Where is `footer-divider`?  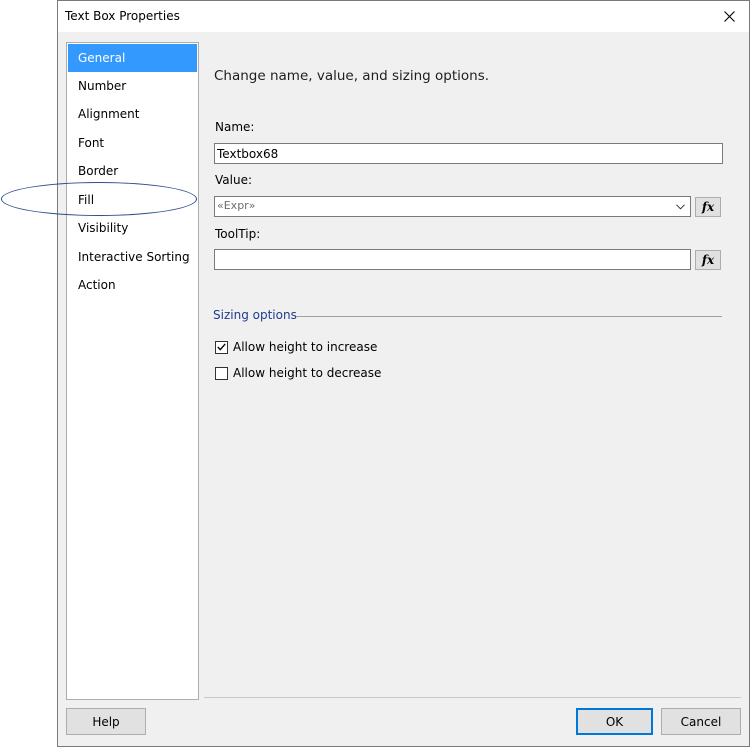
footer-divider is located at coordinates (472, 697).